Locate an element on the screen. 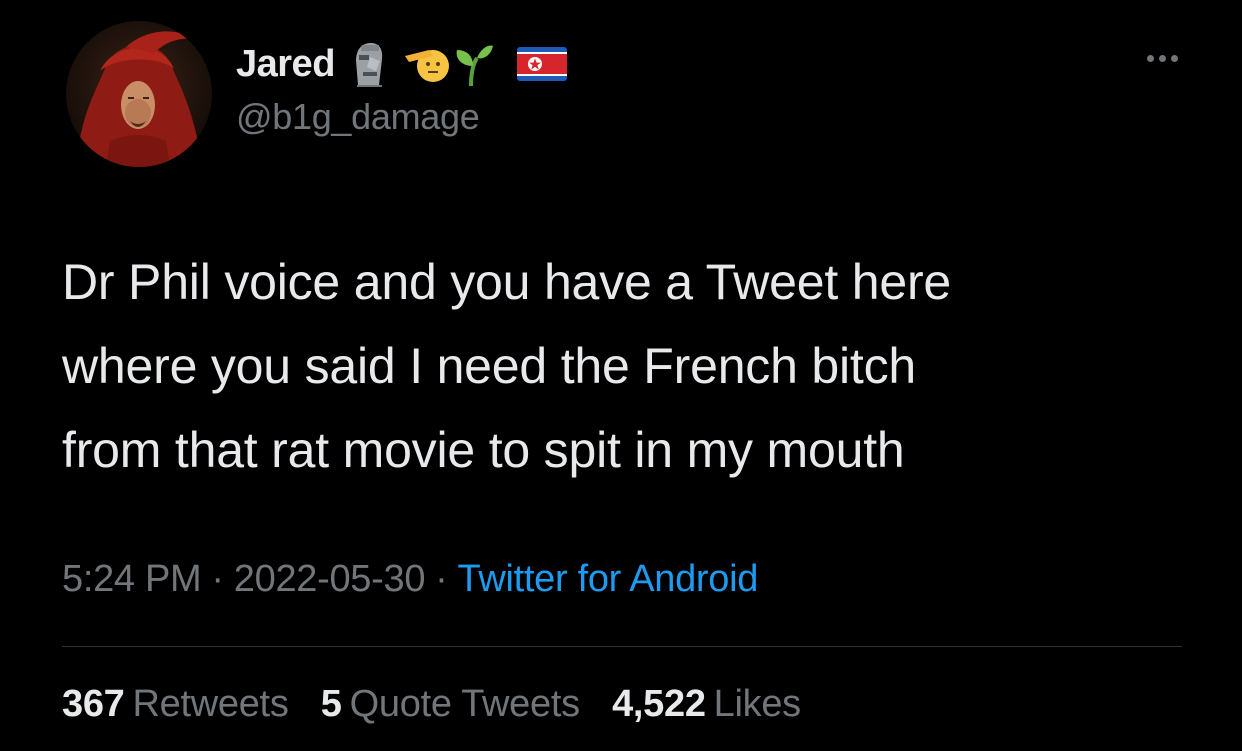  north-korea-flag-icon is located at coordinates (541, 64).